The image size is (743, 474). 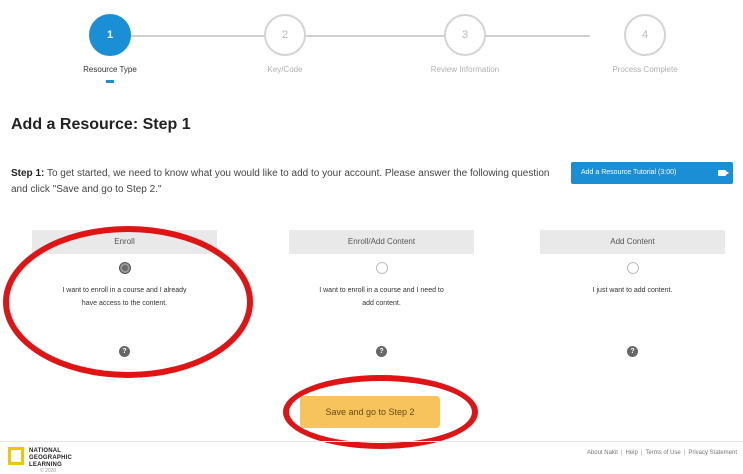 What do you see at coordinates (371, 441) in the screenshot?
I see `footer-divider` at bounding box center [371, 441].